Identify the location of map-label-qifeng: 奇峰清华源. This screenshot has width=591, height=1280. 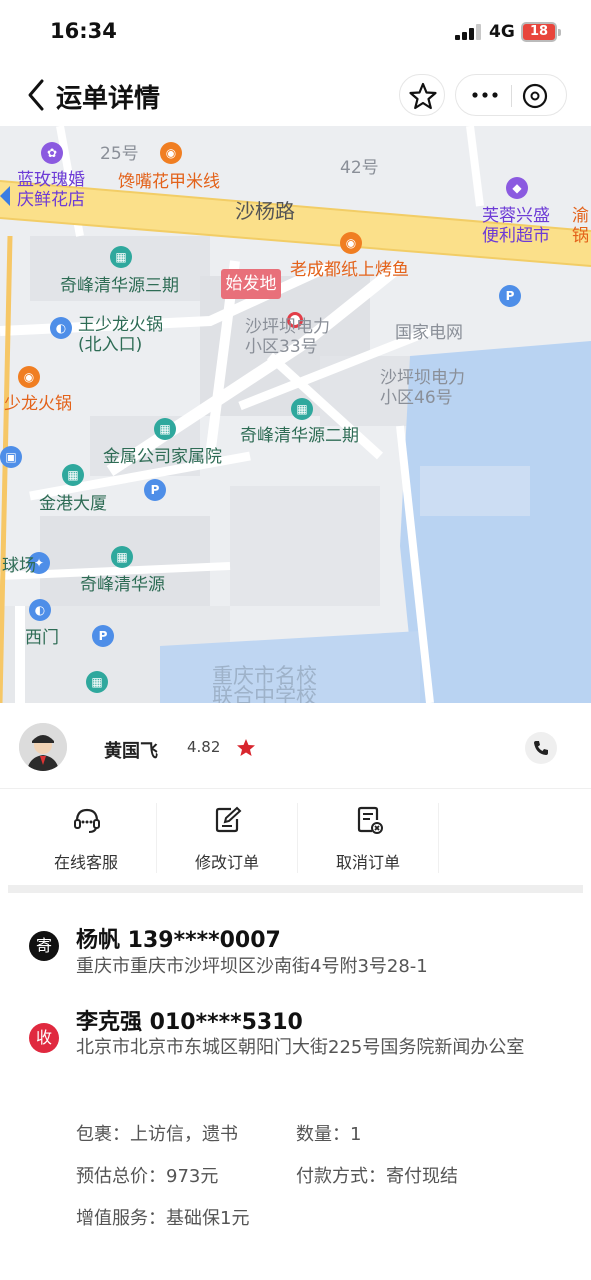
(122, 585).